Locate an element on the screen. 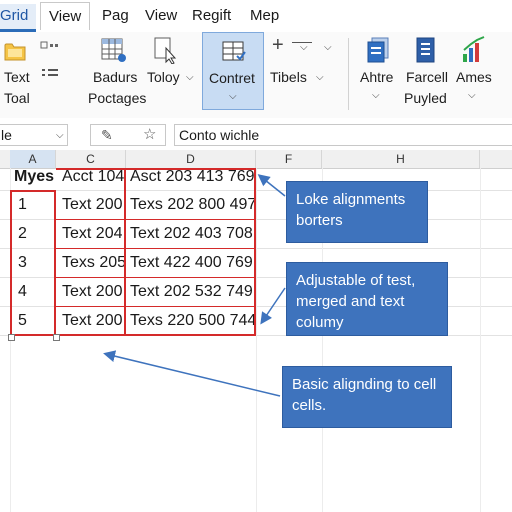  star-icon: ☆ is located at coordinates (149, 135).